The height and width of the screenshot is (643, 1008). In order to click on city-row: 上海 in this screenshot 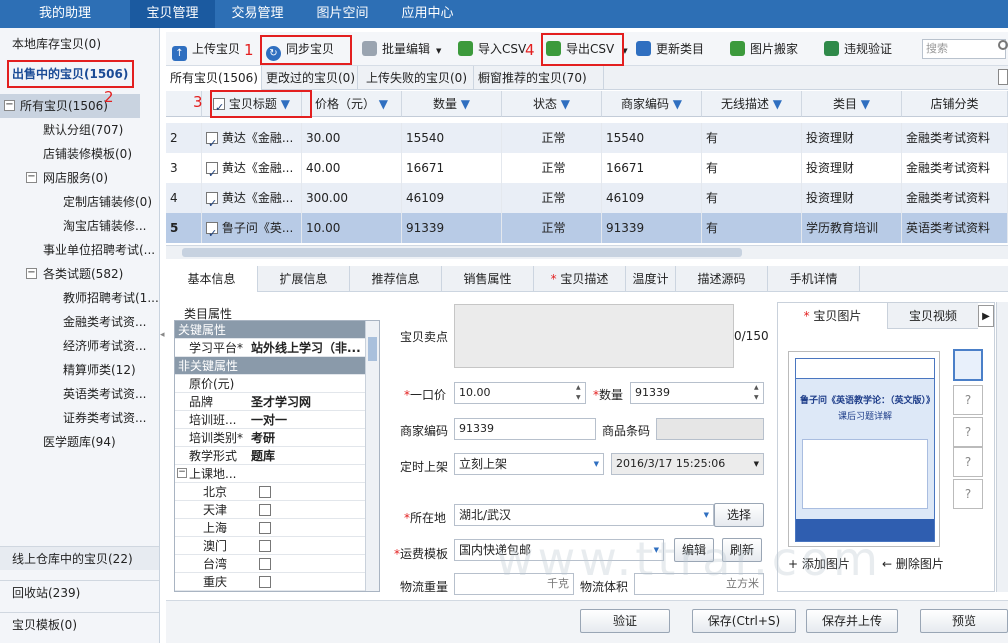, I will do `click(270, 528)`.